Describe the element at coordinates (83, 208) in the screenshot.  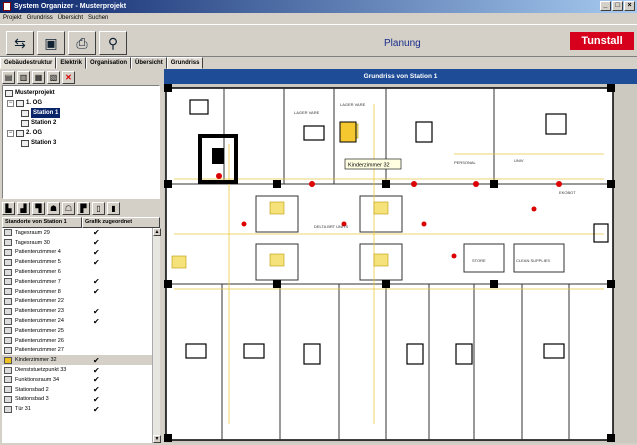
I see `room-type-bath-button: ▛` at that location.